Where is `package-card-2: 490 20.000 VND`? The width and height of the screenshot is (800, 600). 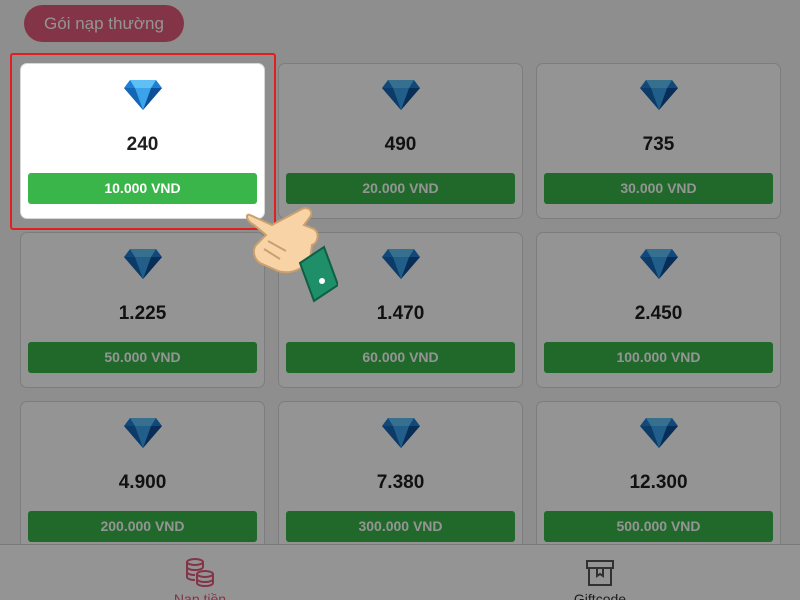 package-card-2: 490 20.000 VND is located at coordinates (400, 141).